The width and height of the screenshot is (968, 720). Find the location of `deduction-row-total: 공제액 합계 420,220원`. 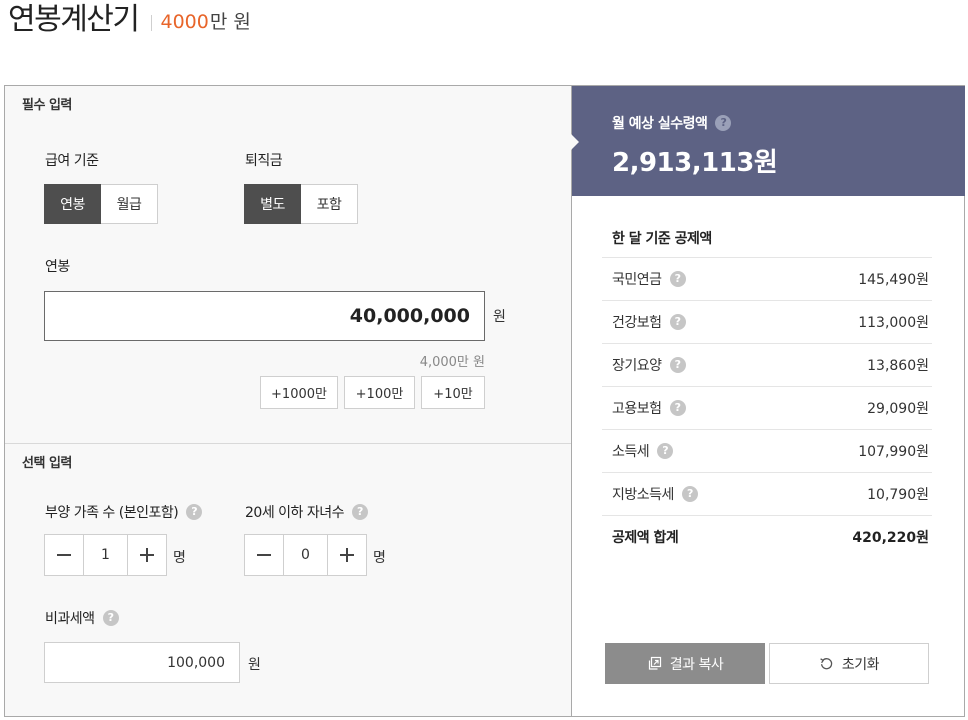

deduction-row-total: 공제액 합계 420,220원 is located at coordinates (767, 536).